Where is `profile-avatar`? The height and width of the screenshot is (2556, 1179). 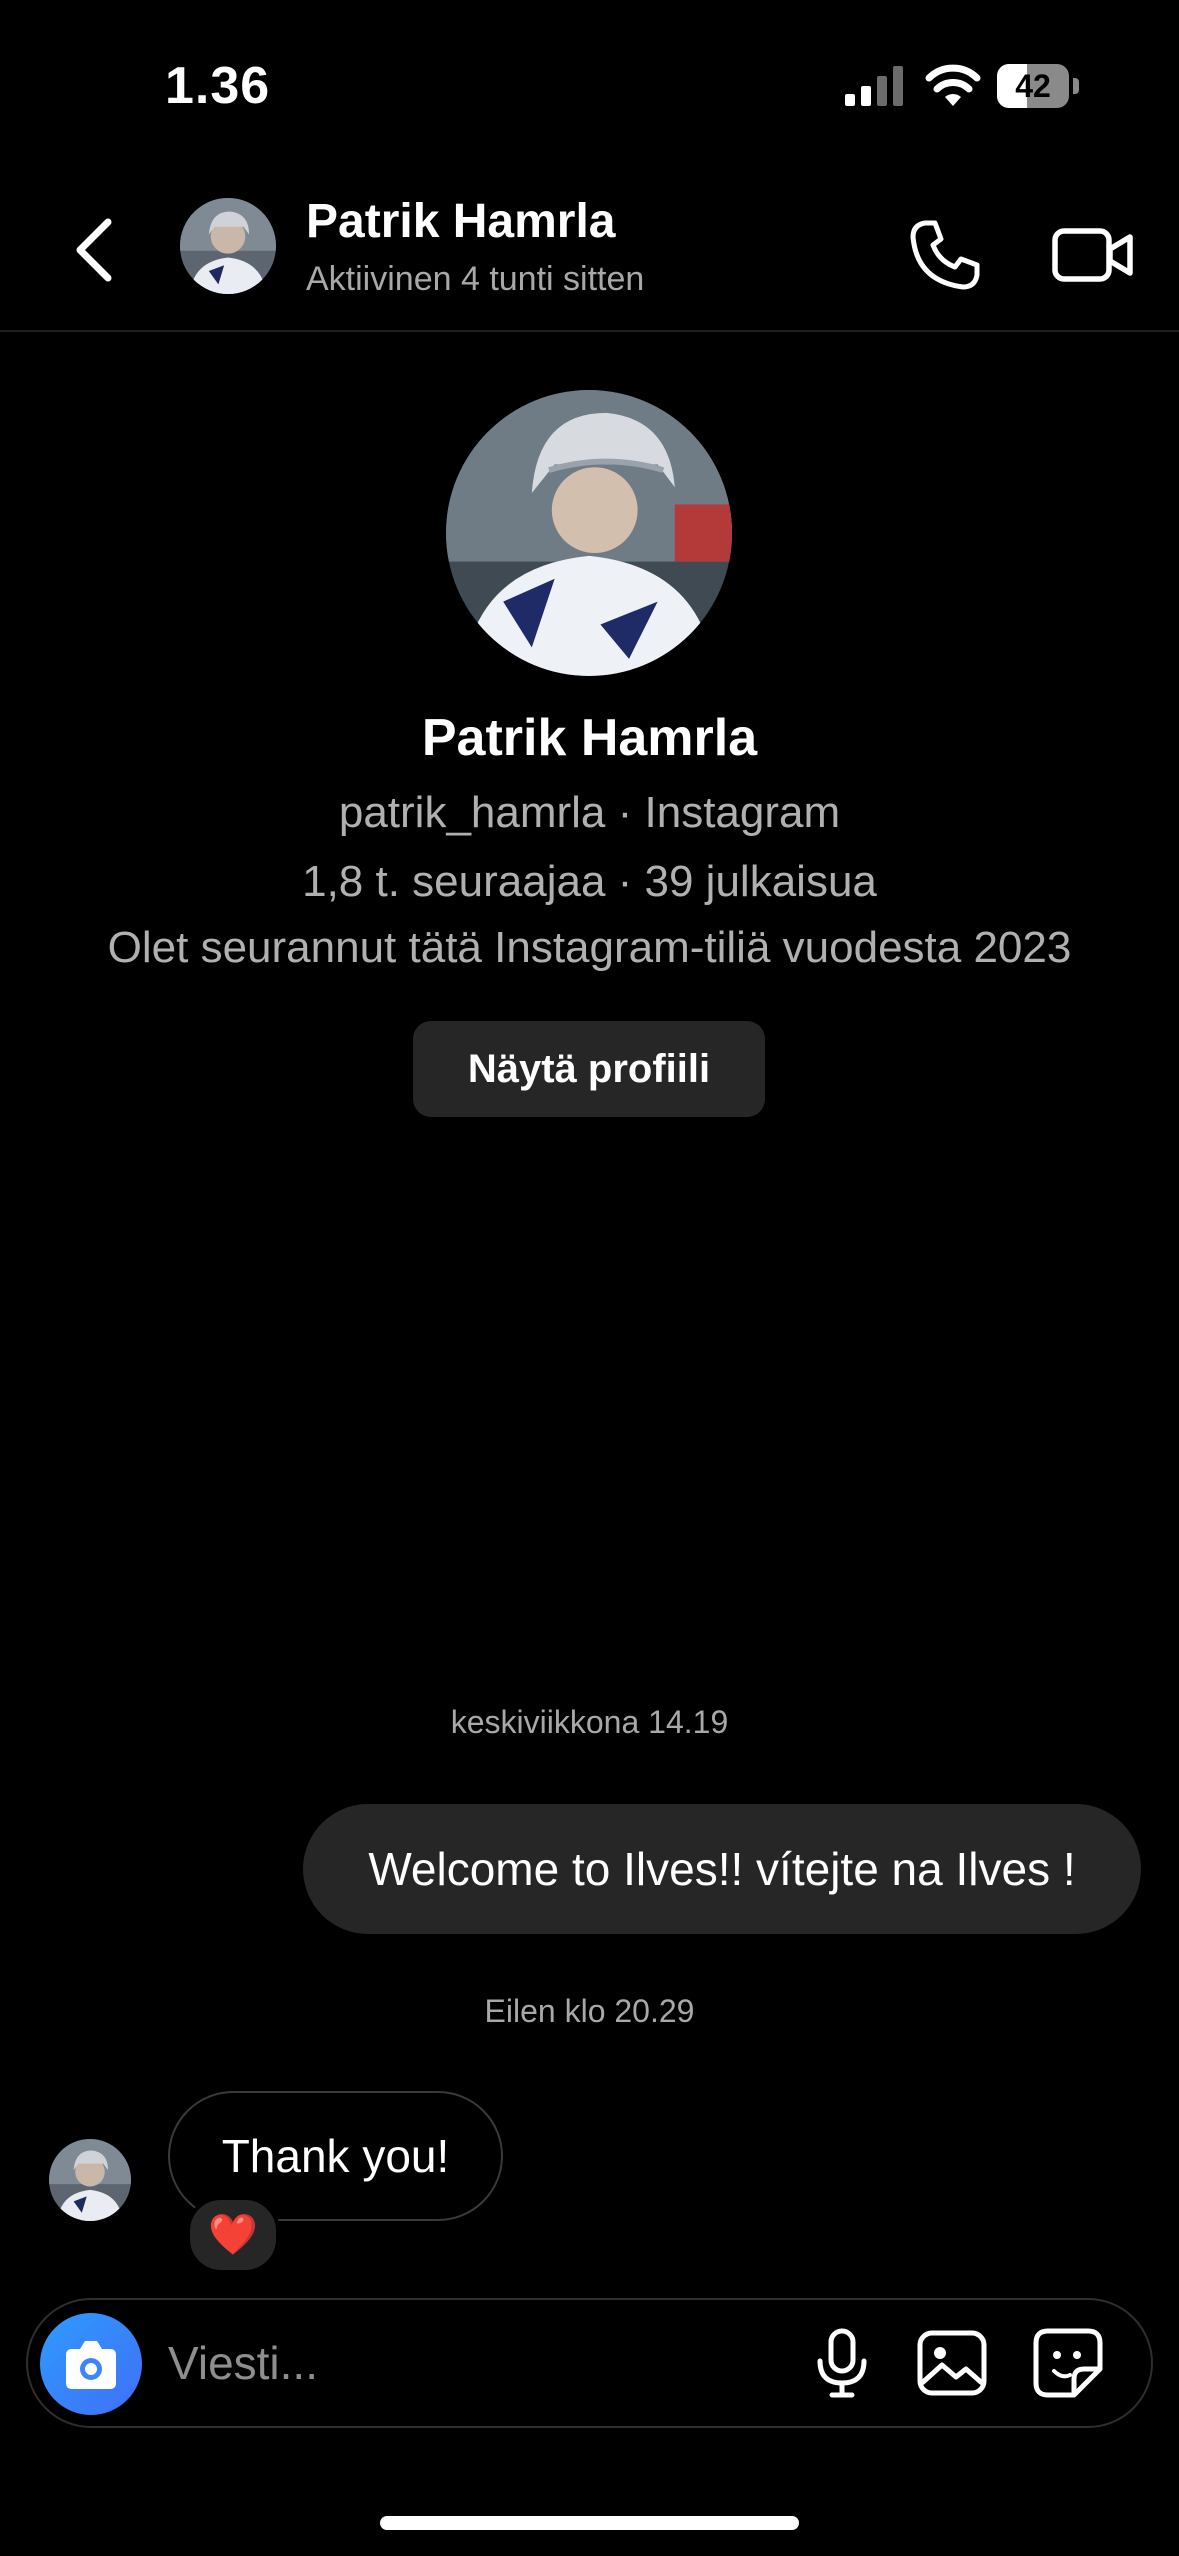
profile-avatar is located at coordinates (589, 533).